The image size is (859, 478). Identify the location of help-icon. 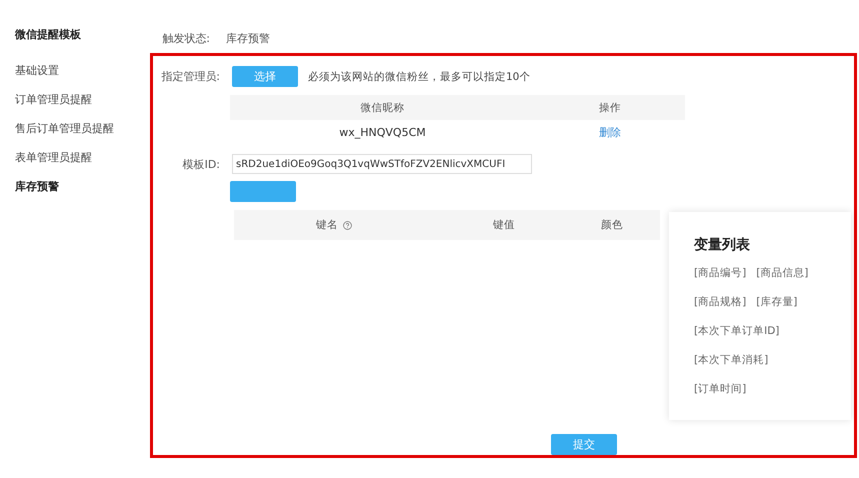
(347, 225).